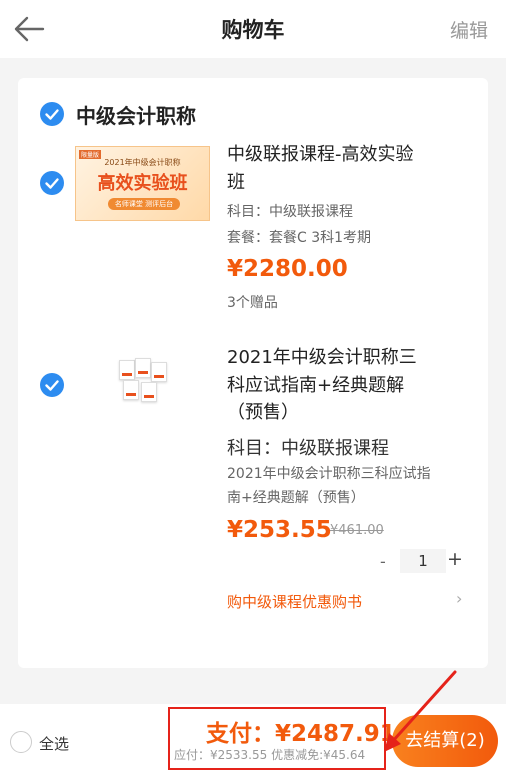 The image size is (506, 778). I want to click on item-price: ¥253.55, so click(279, 530).